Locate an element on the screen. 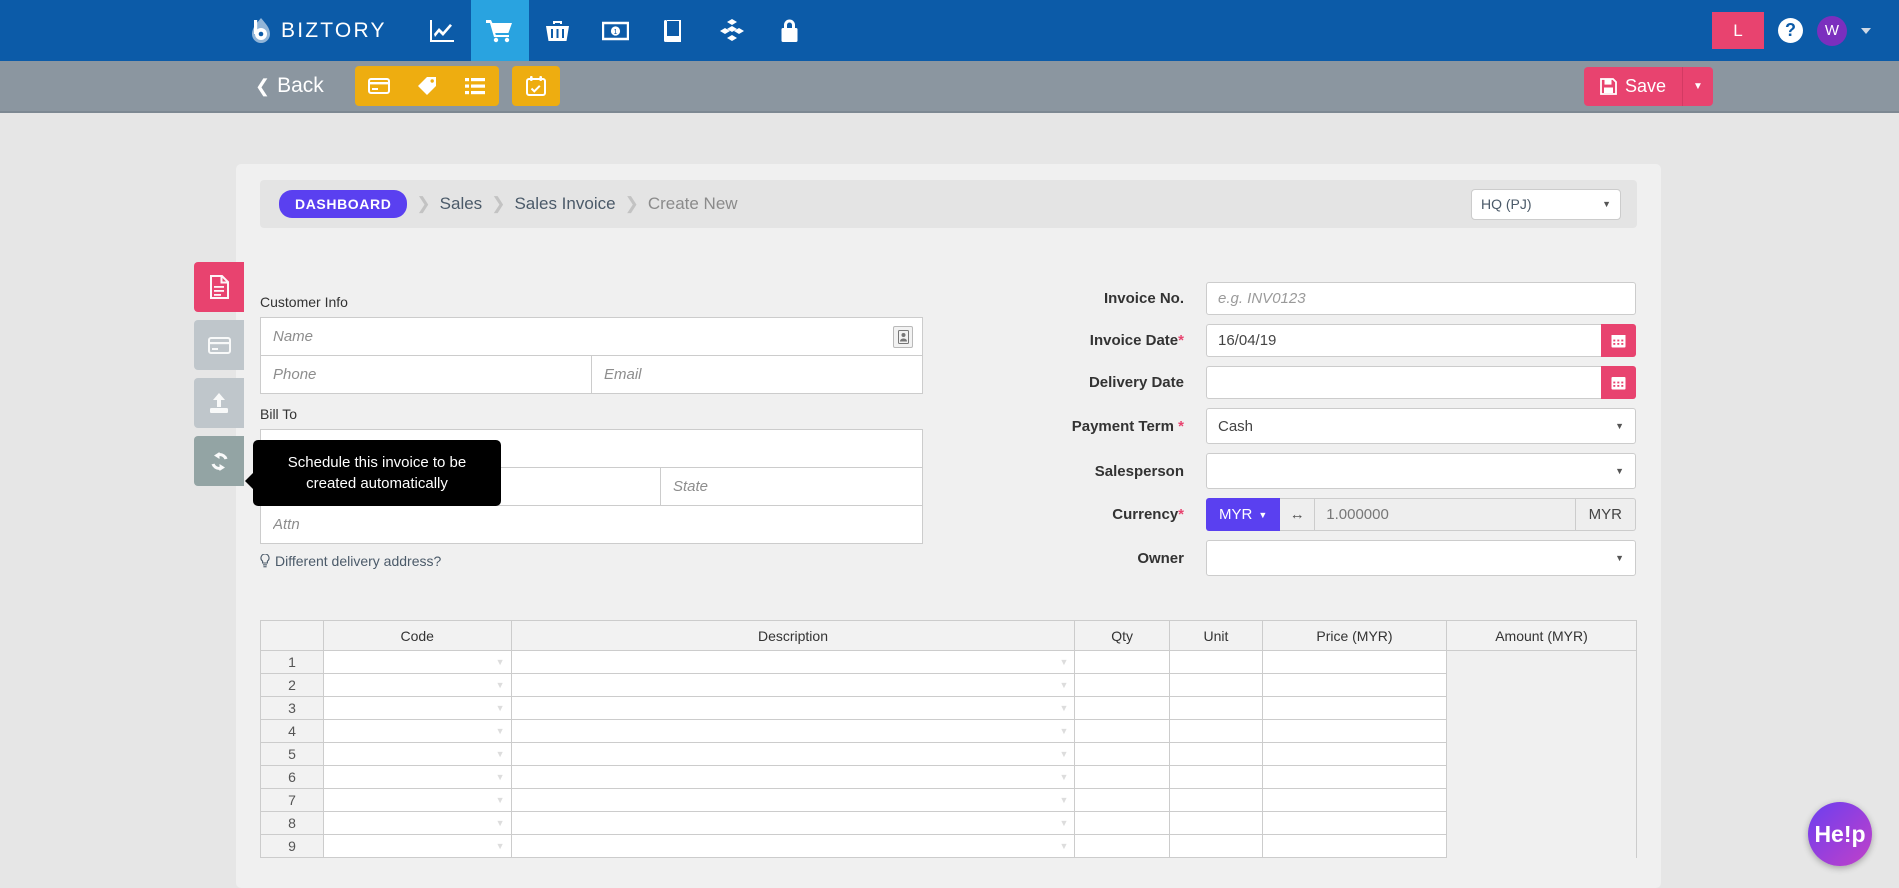 The height and width of the screenshot is (888, 1899). address-card-icon is located at coordinates (903, 336).